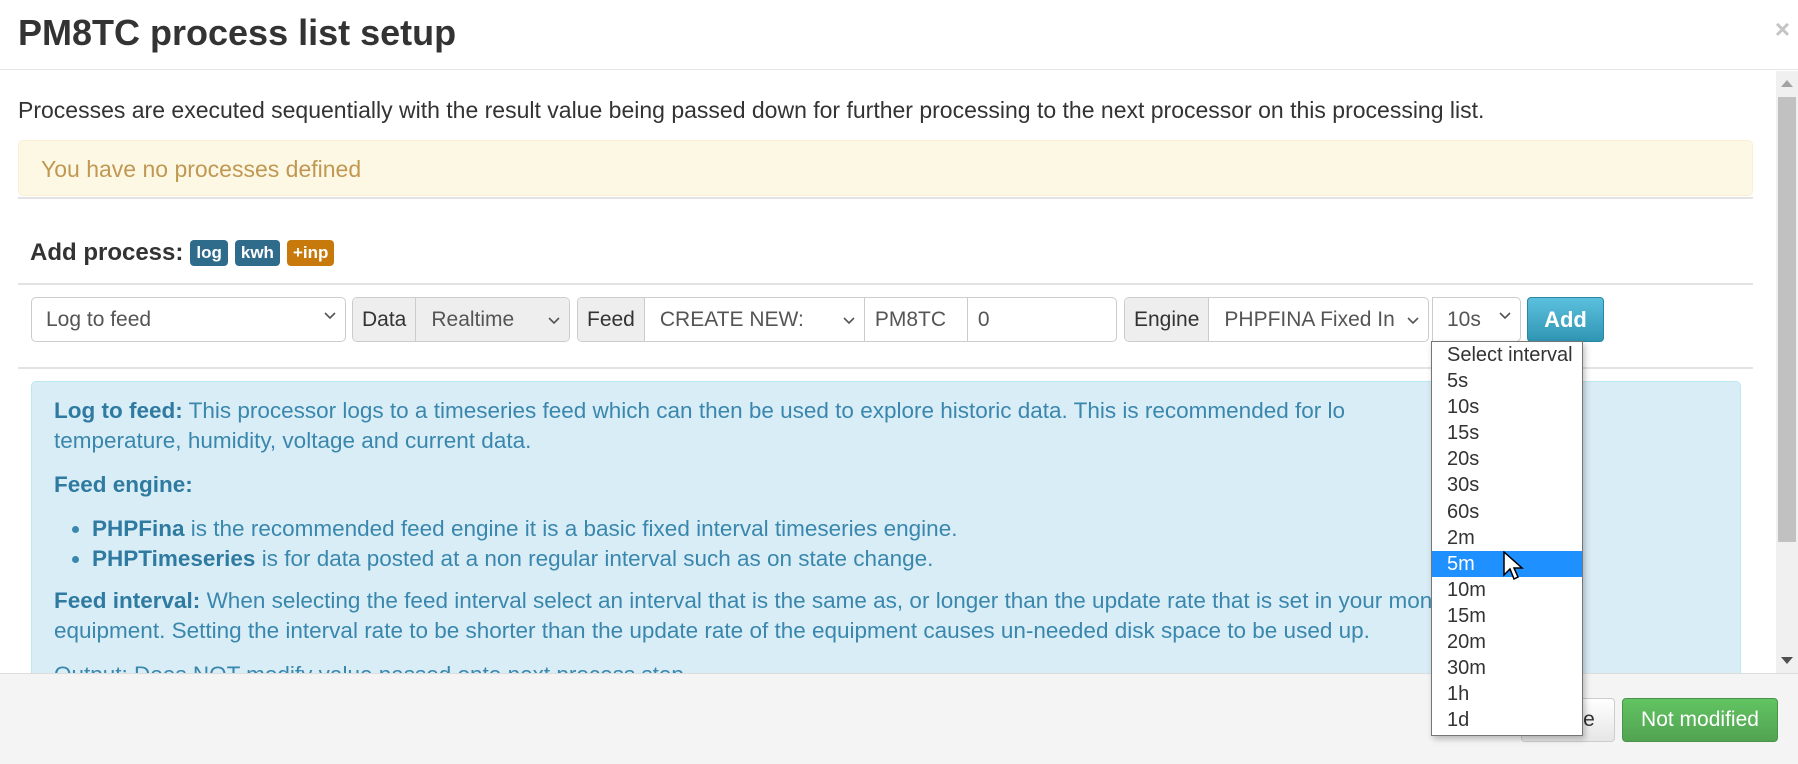  What do you see at coordinates (118, 410) in the screenshot?
I see `log-to-feed-title: Log to feed:` at bounding box center [118, 410].